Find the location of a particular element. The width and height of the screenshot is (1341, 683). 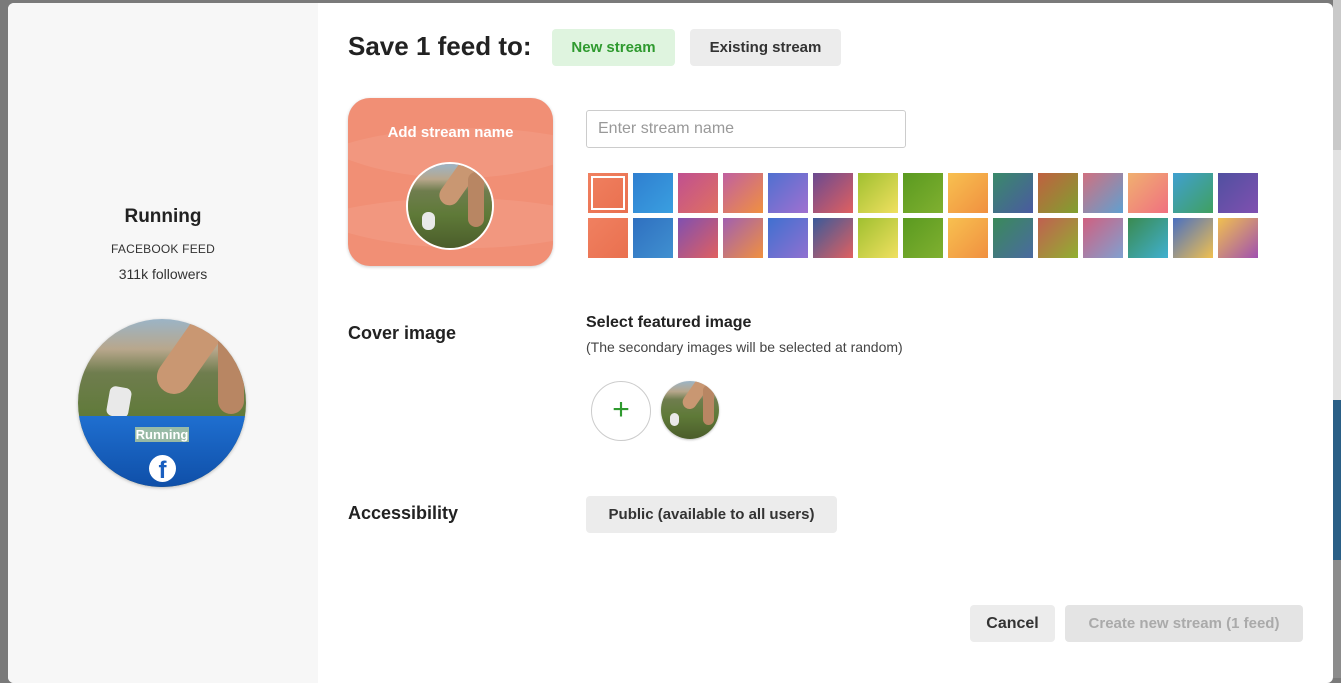

add-image-button: + is located at coordinates (621, 411).